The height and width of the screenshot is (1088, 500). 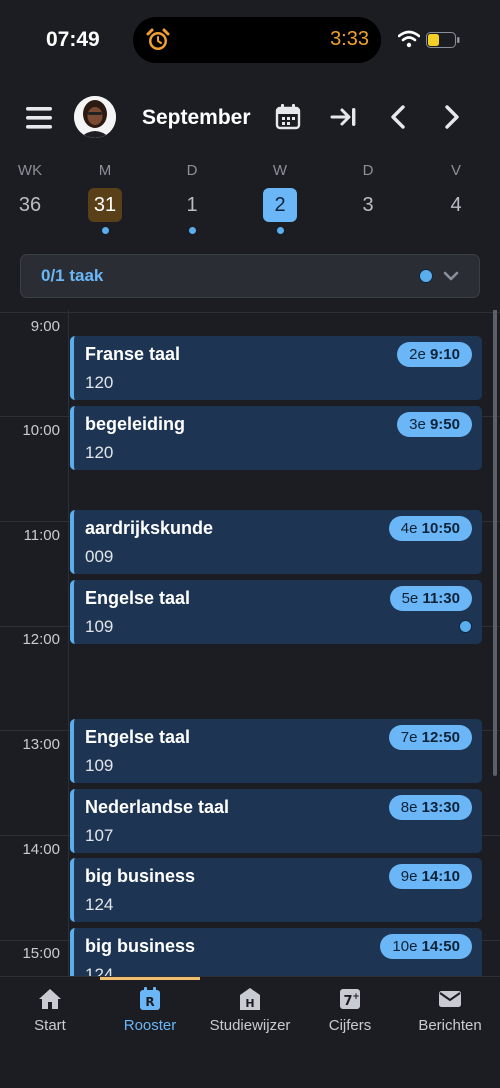 What do you see at coordinates (456, 197) in the screenshot?
I see `day-friday: V 4` at bounding box center [456, 197].